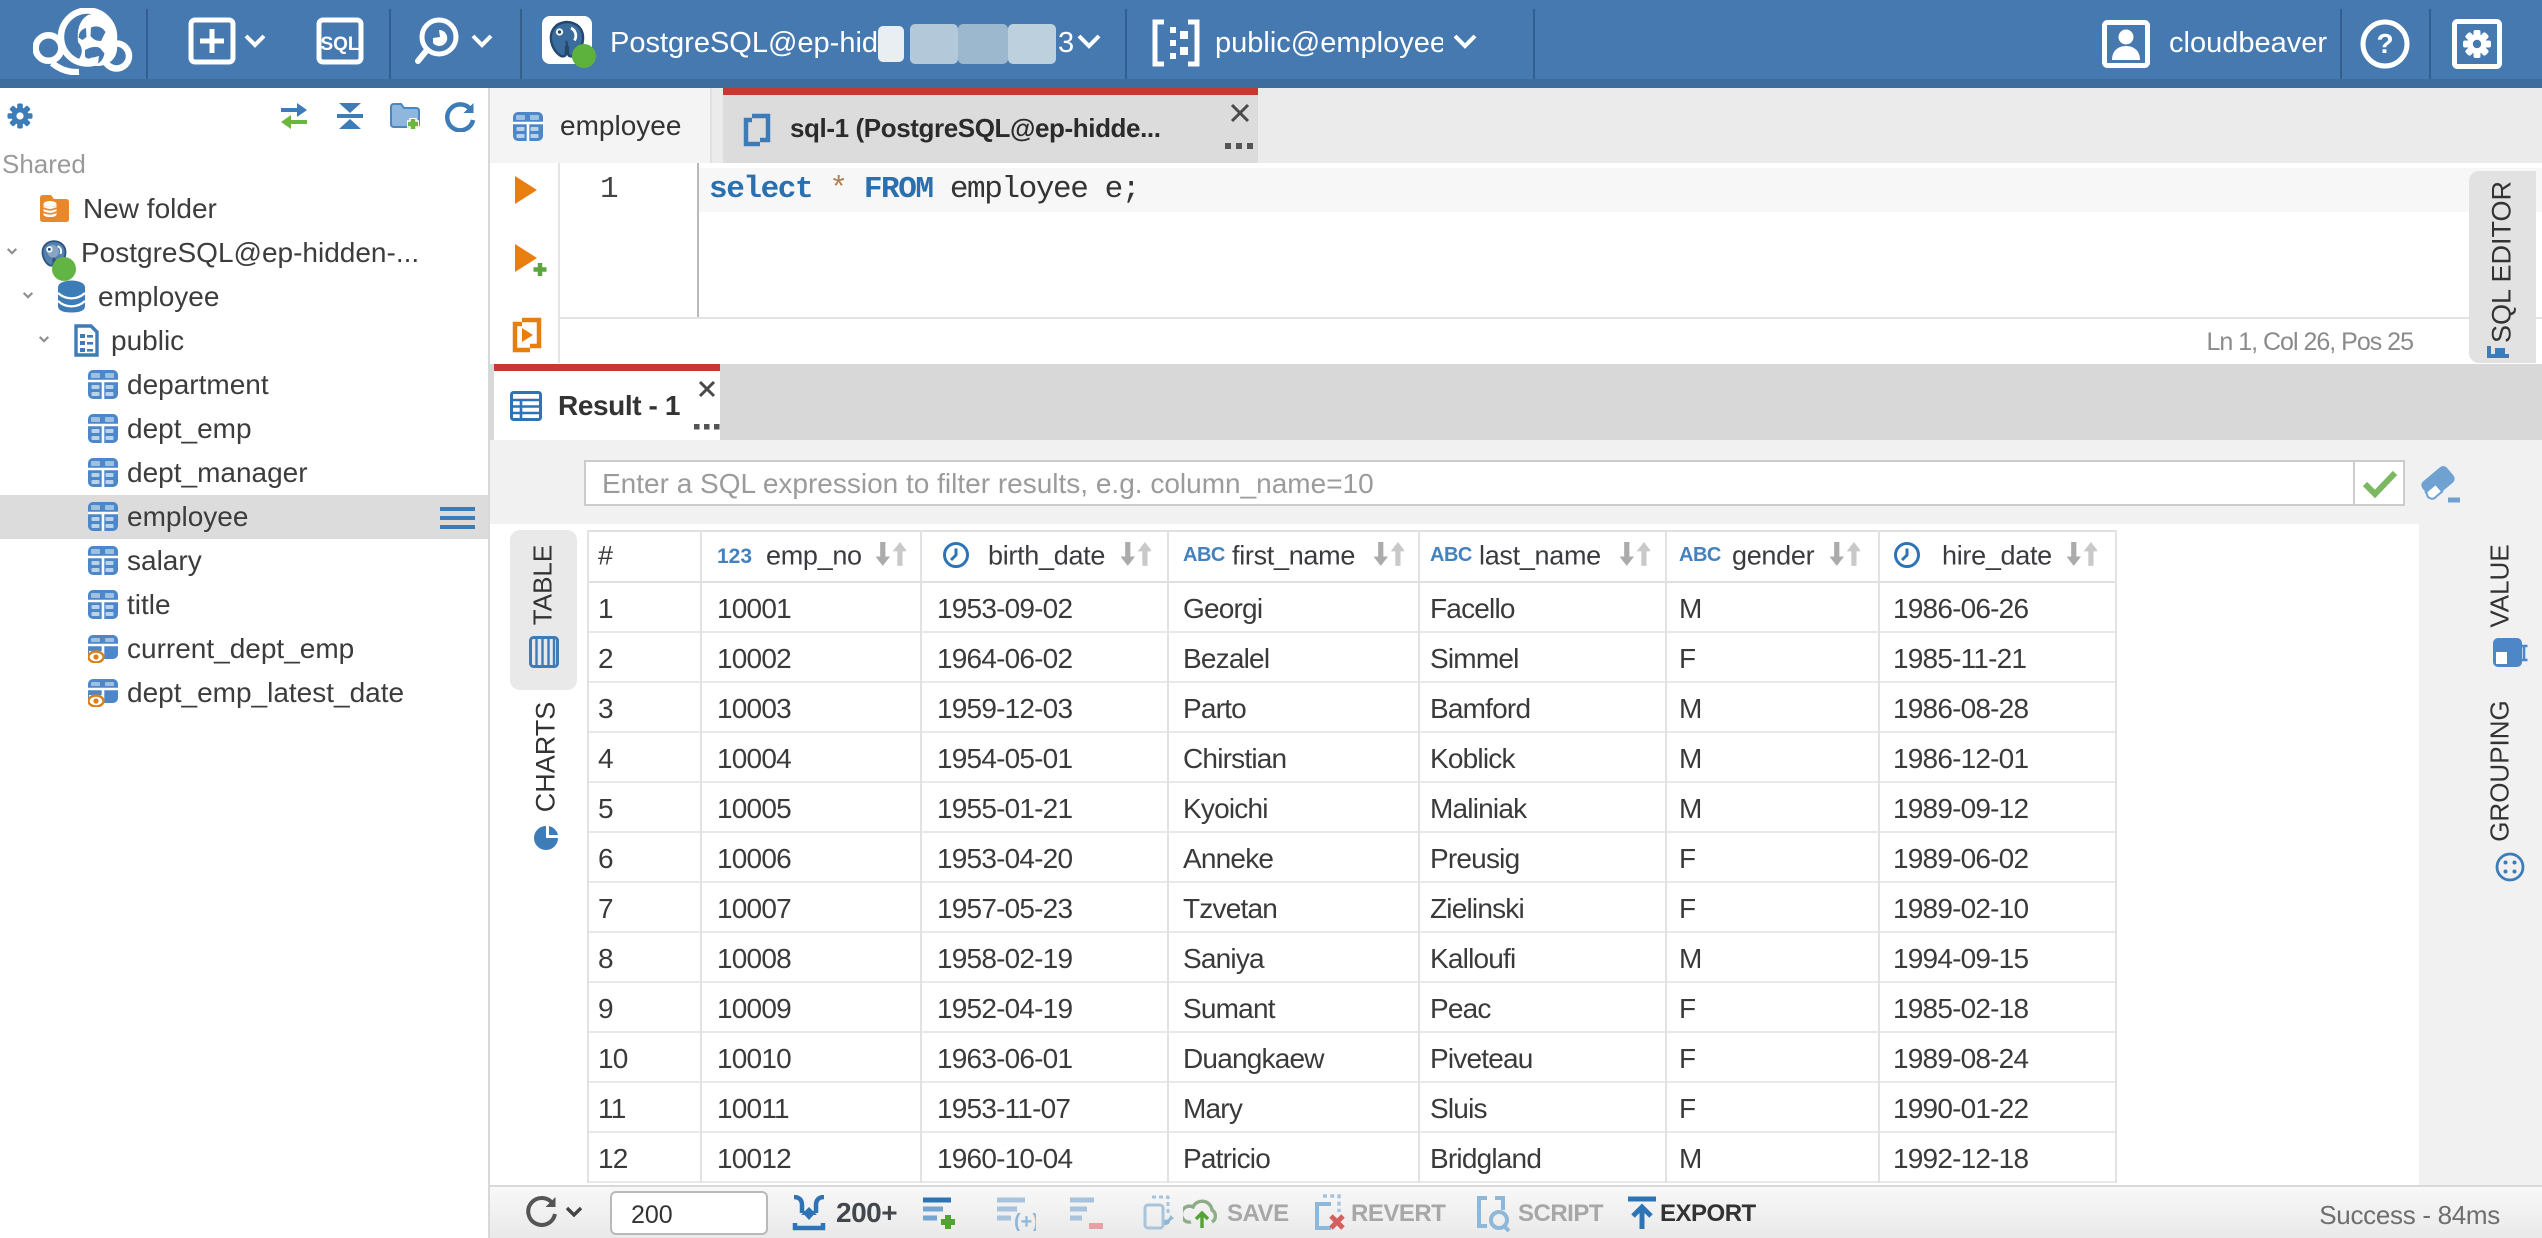 The width and height of the screenshot is (2542, 1238). What do you see at coordinates (339, 44) in the screenshot?
I see `svg-text: SQL` at bounding box center [339, 44].